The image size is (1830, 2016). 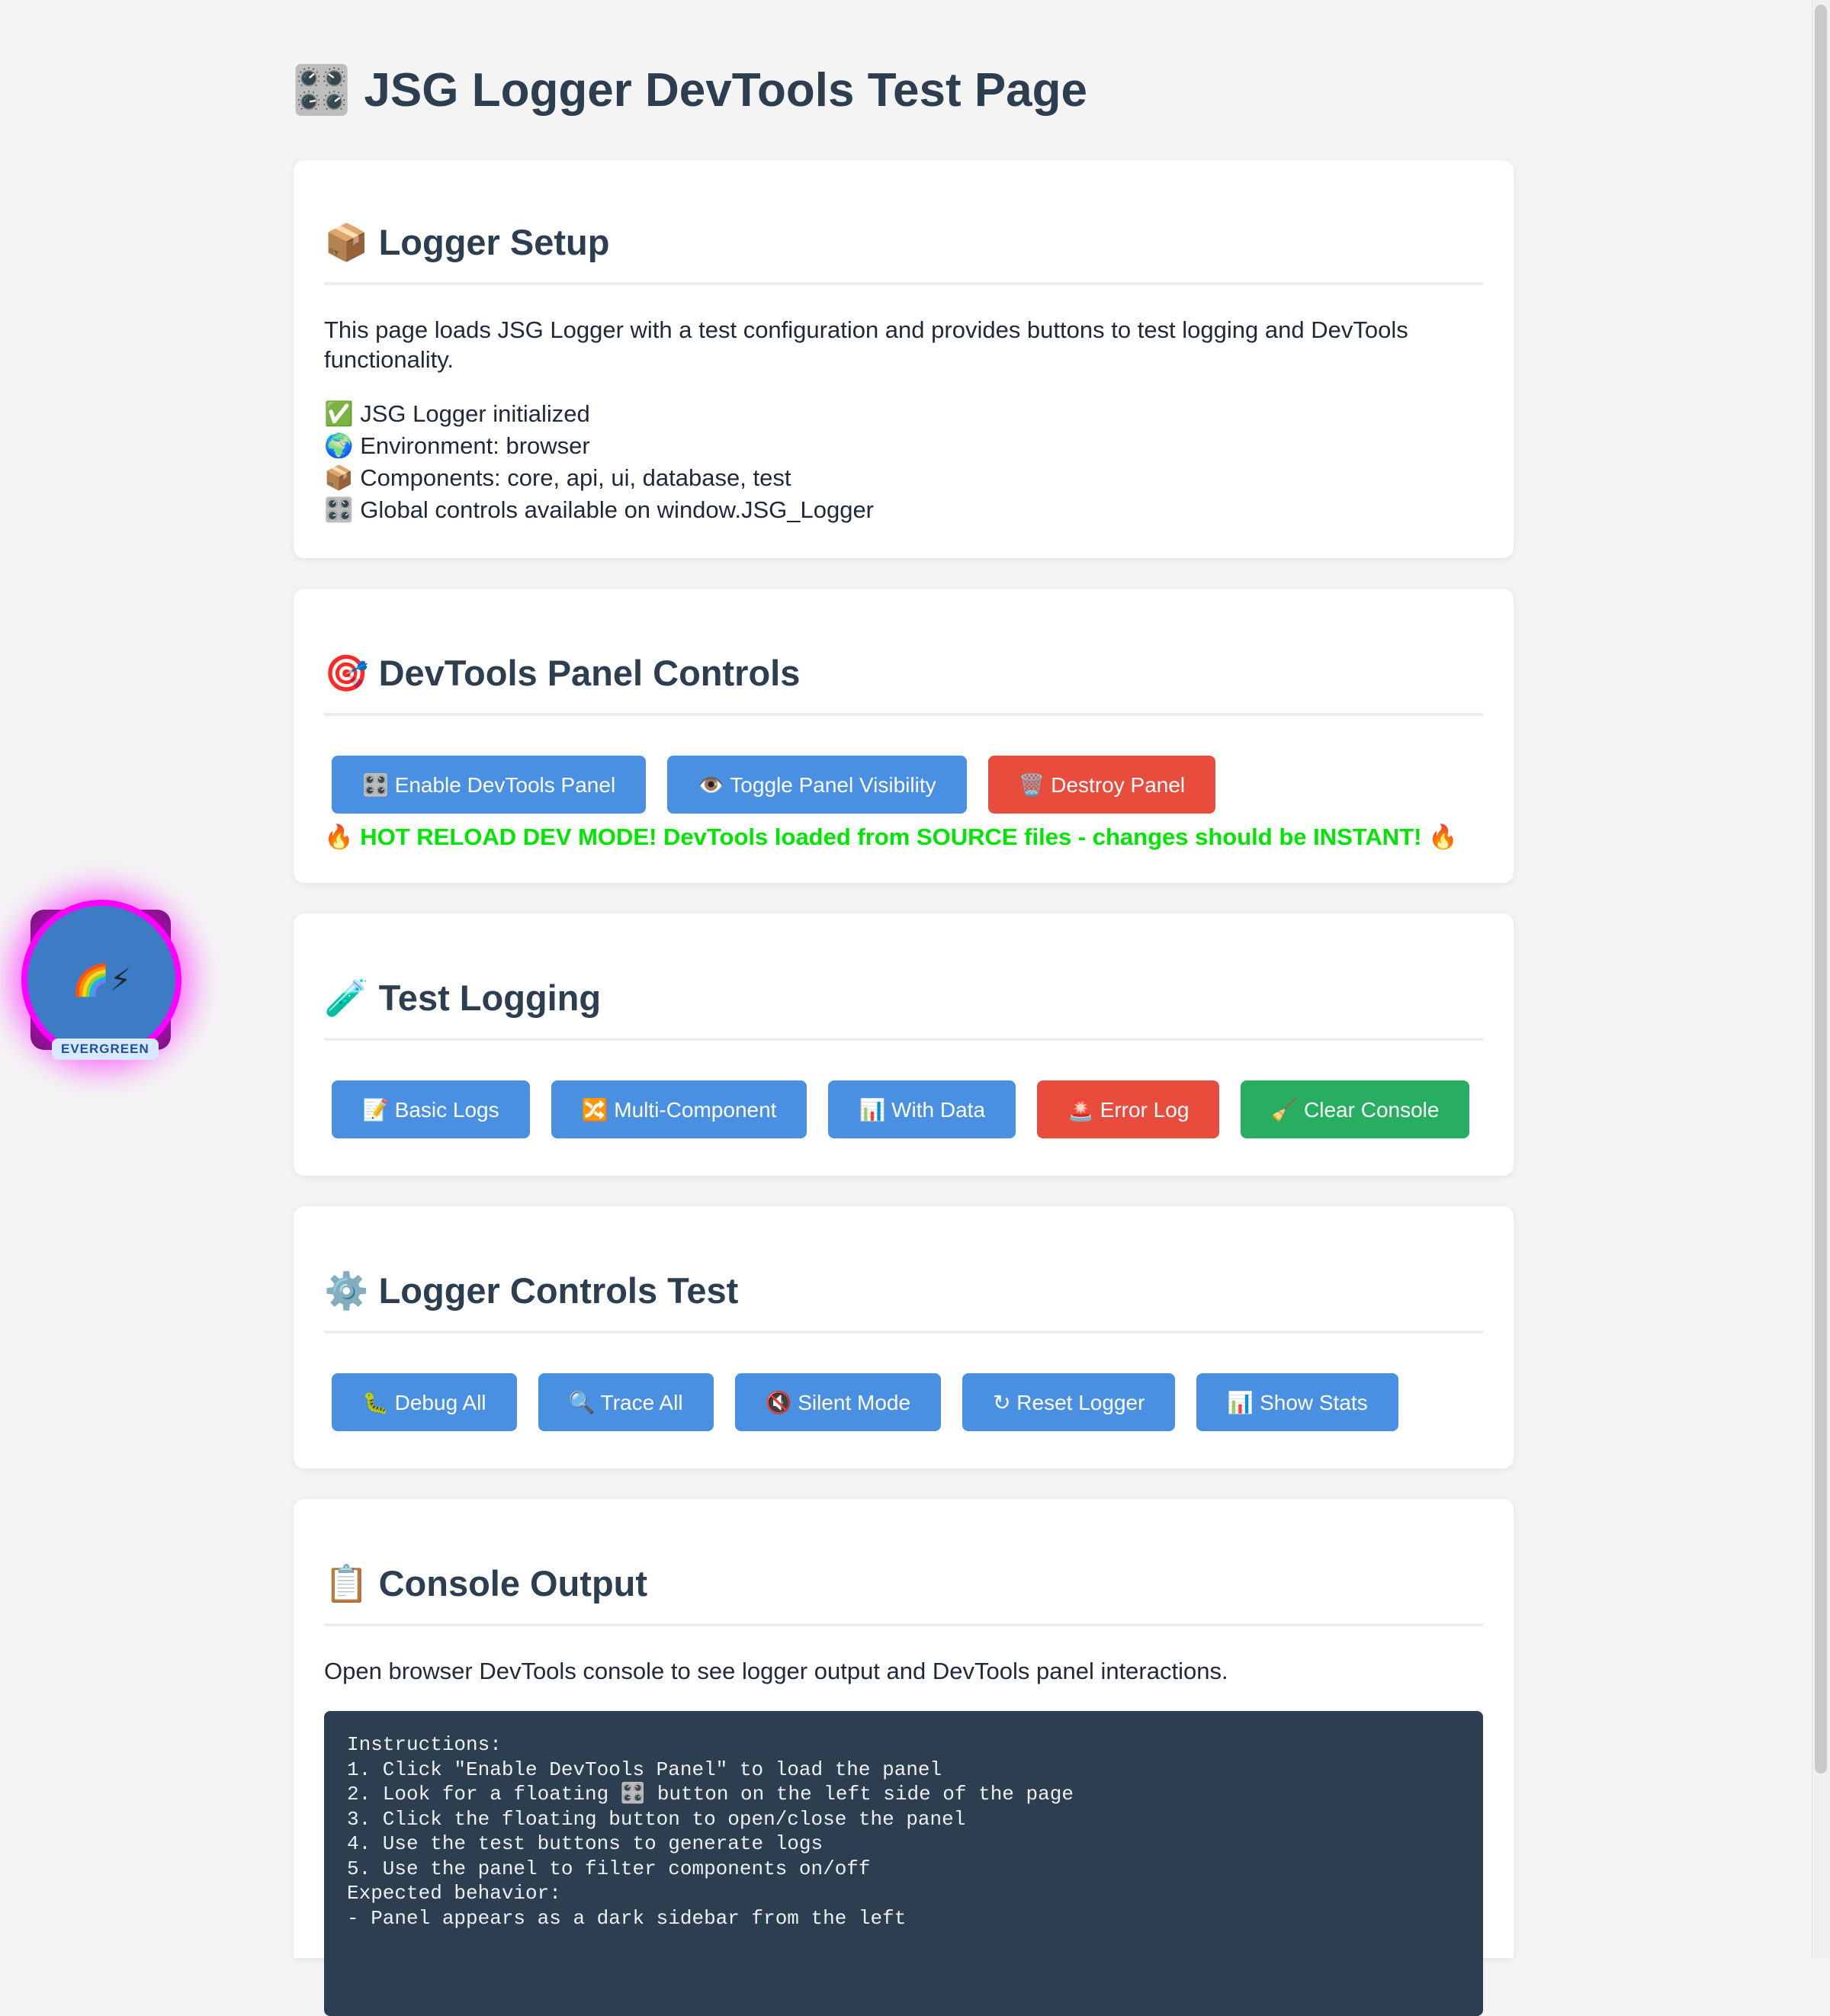 I want to click on console-output-heading: 📋 Console Output, so click(x=486, y=1583).